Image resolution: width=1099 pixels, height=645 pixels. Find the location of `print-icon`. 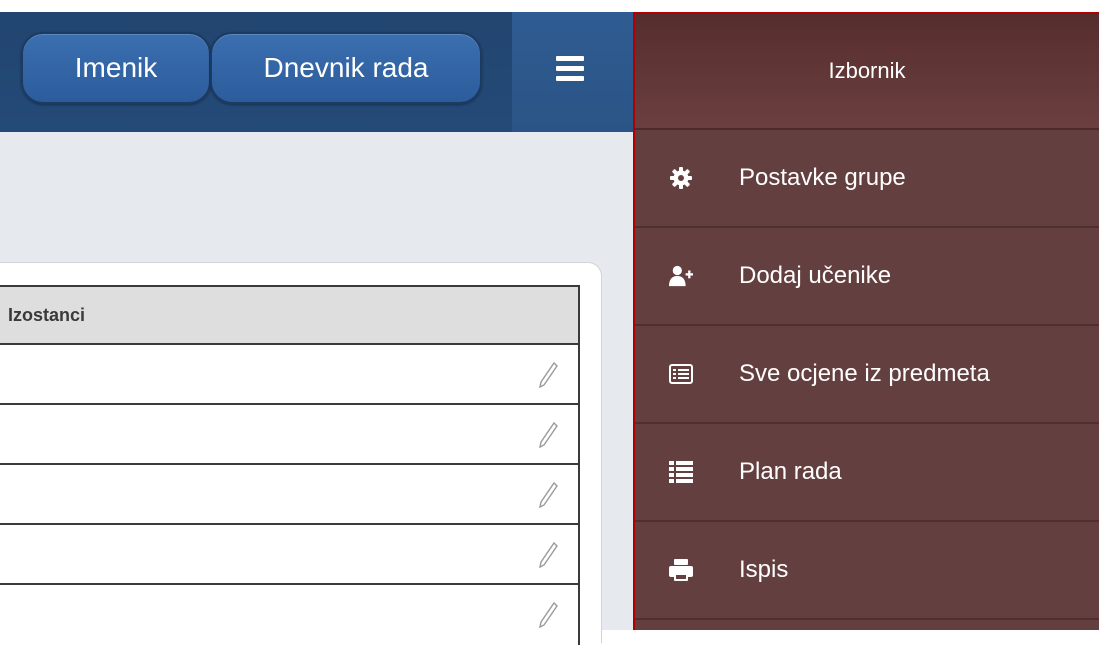

print-icon is located at coordinates (681, 570).